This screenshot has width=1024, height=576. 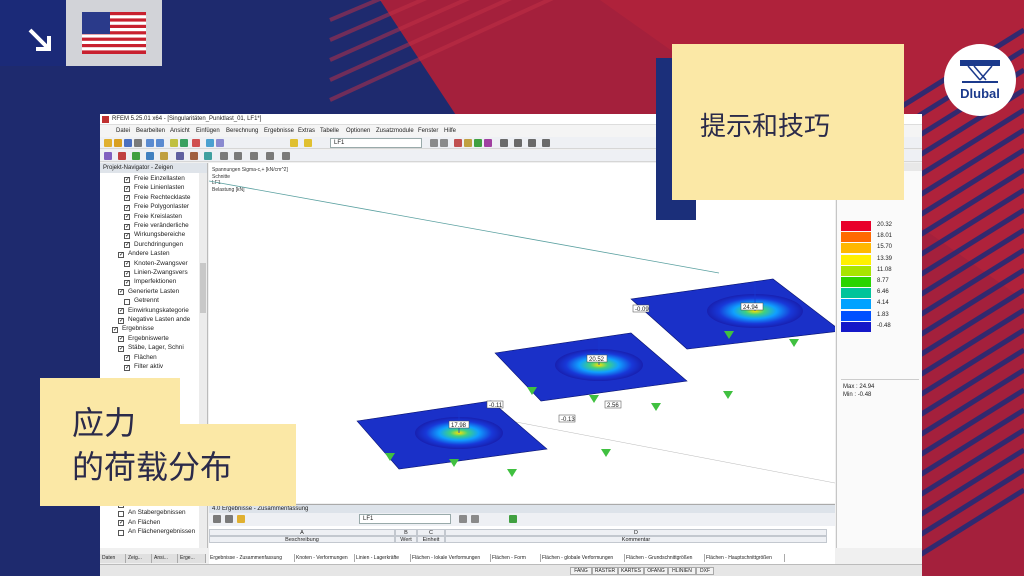 I want to click on calculate-icon, so click(x=184, y=143).